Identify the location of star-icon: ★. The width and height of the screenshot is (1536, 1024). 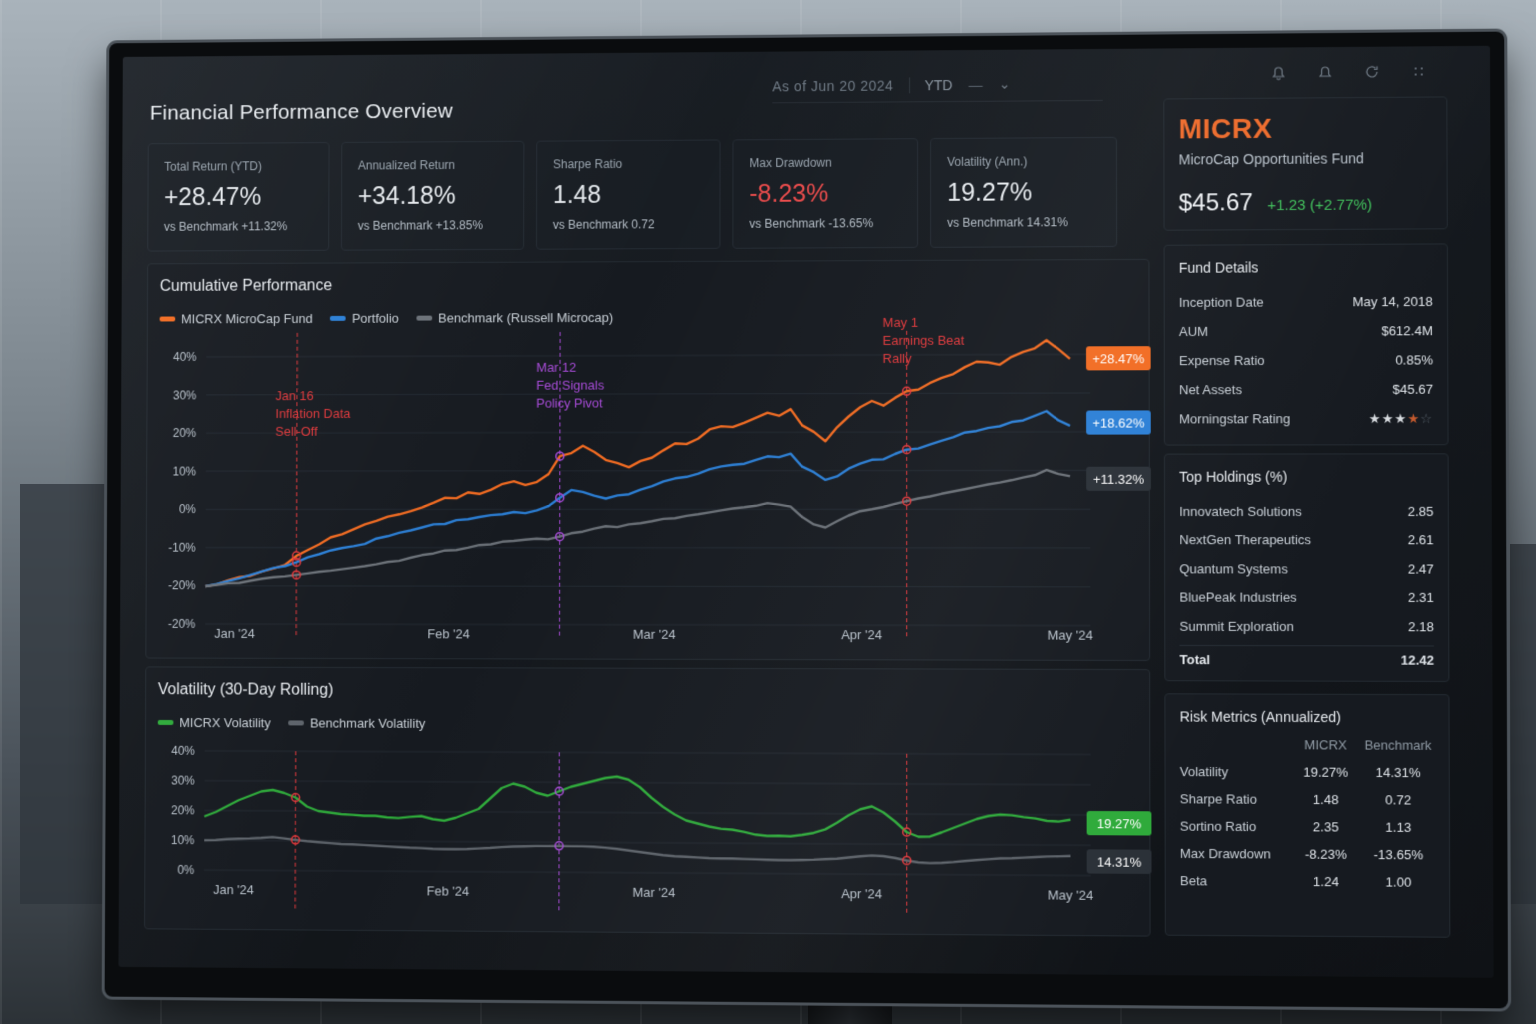
(1401, 418).